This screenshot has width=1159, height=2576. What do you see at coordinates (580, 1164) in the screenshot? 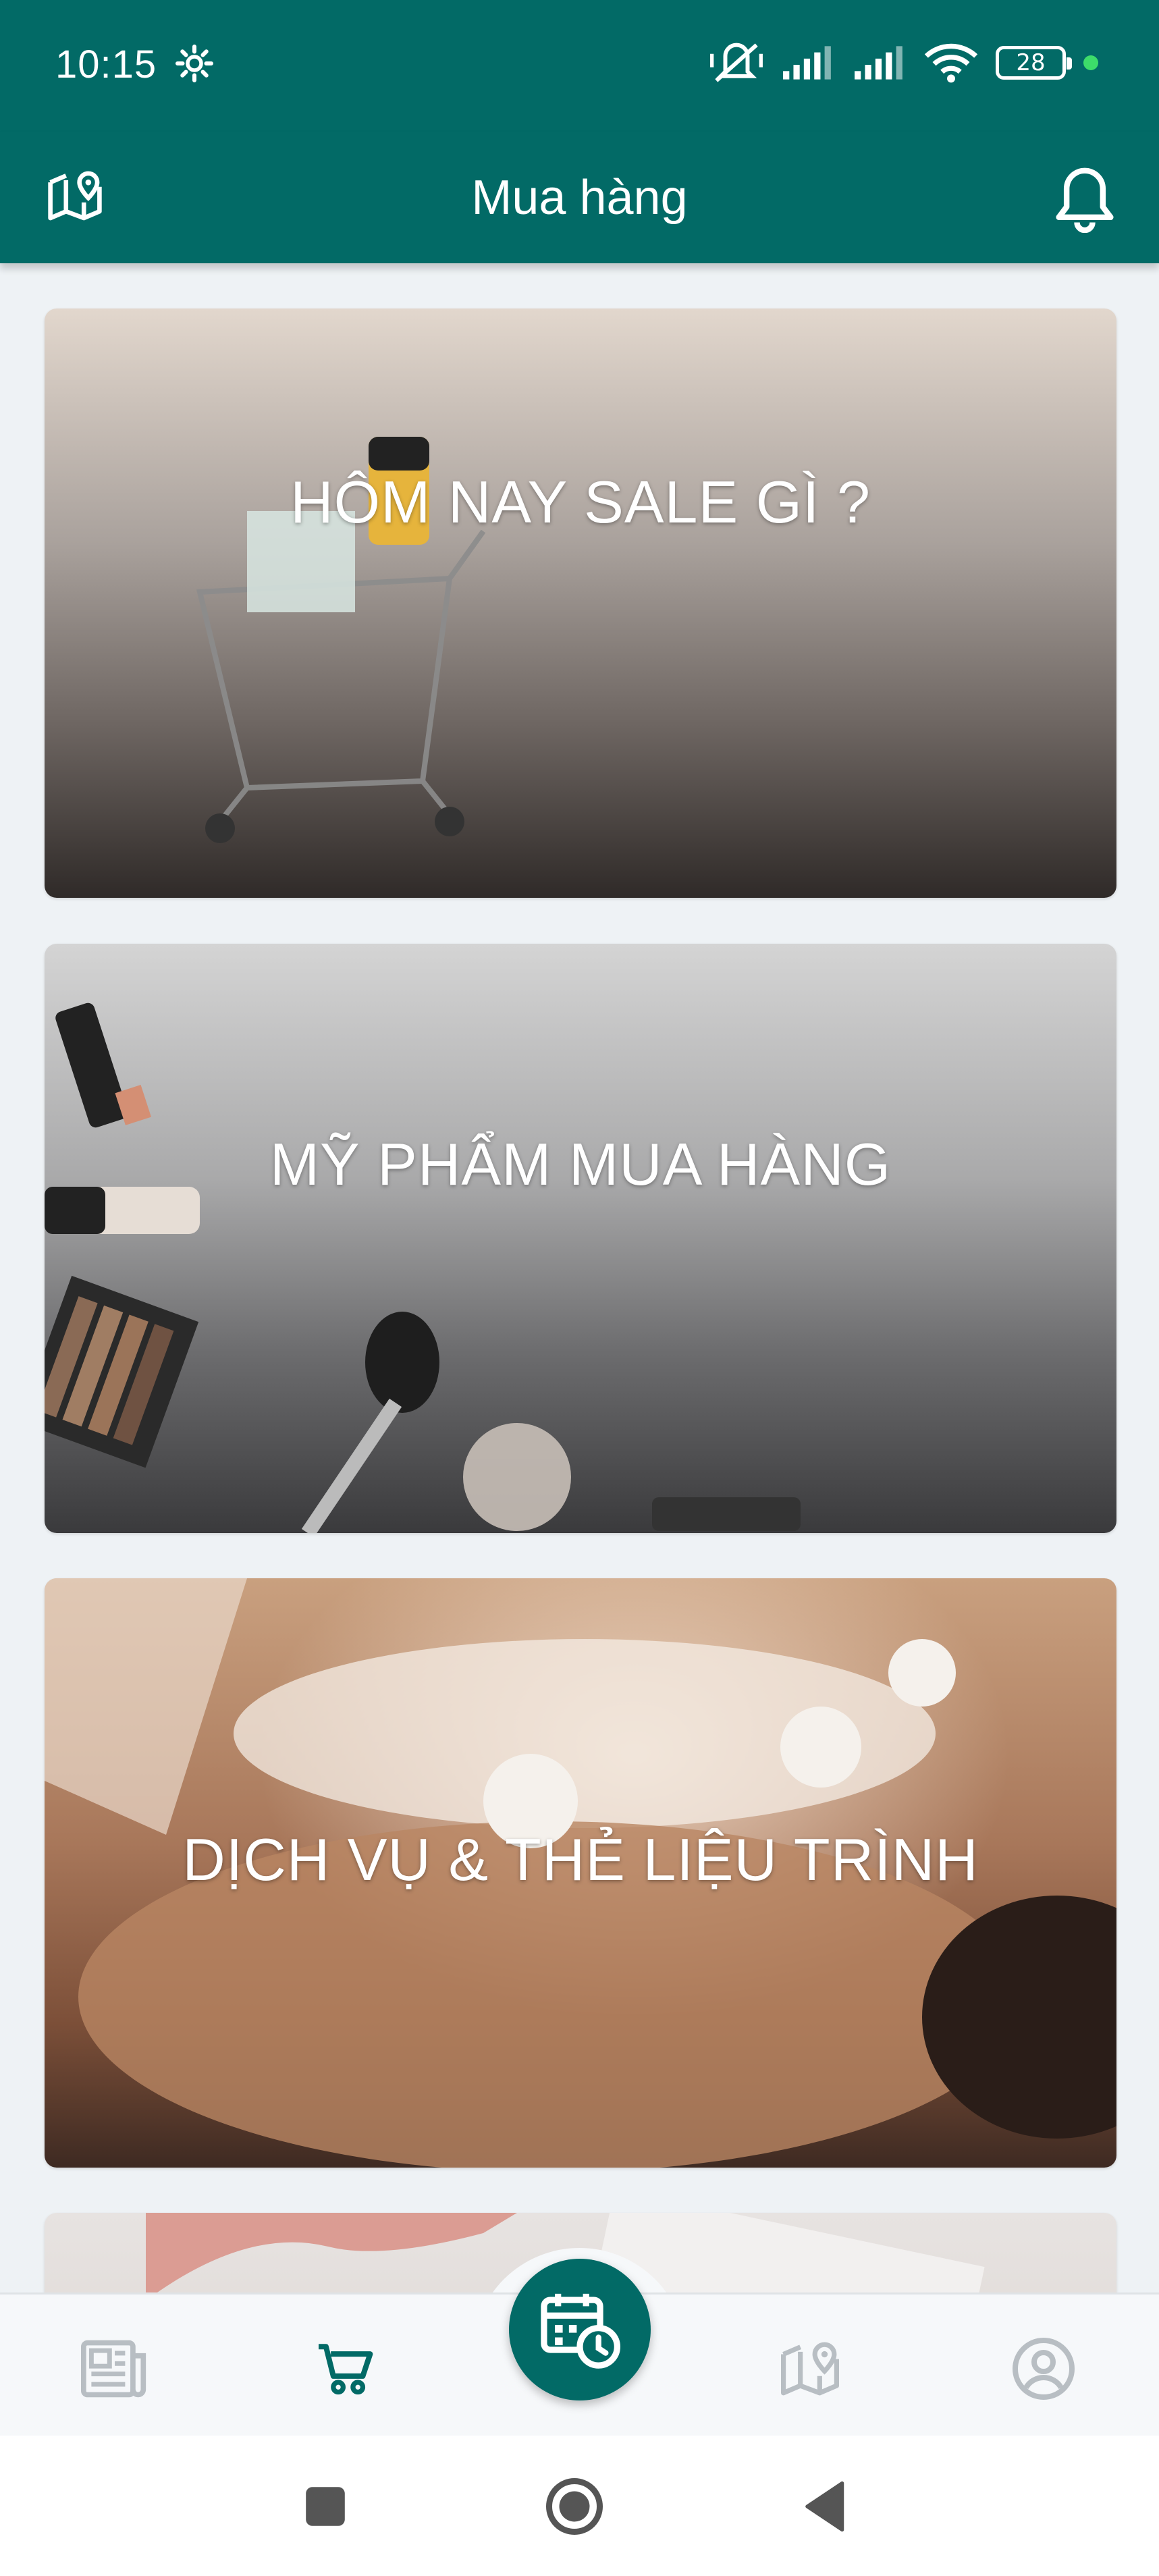
I see `card-title: MỸ PHẨM MUA HÀNG` at bounding box center [580, 1164].